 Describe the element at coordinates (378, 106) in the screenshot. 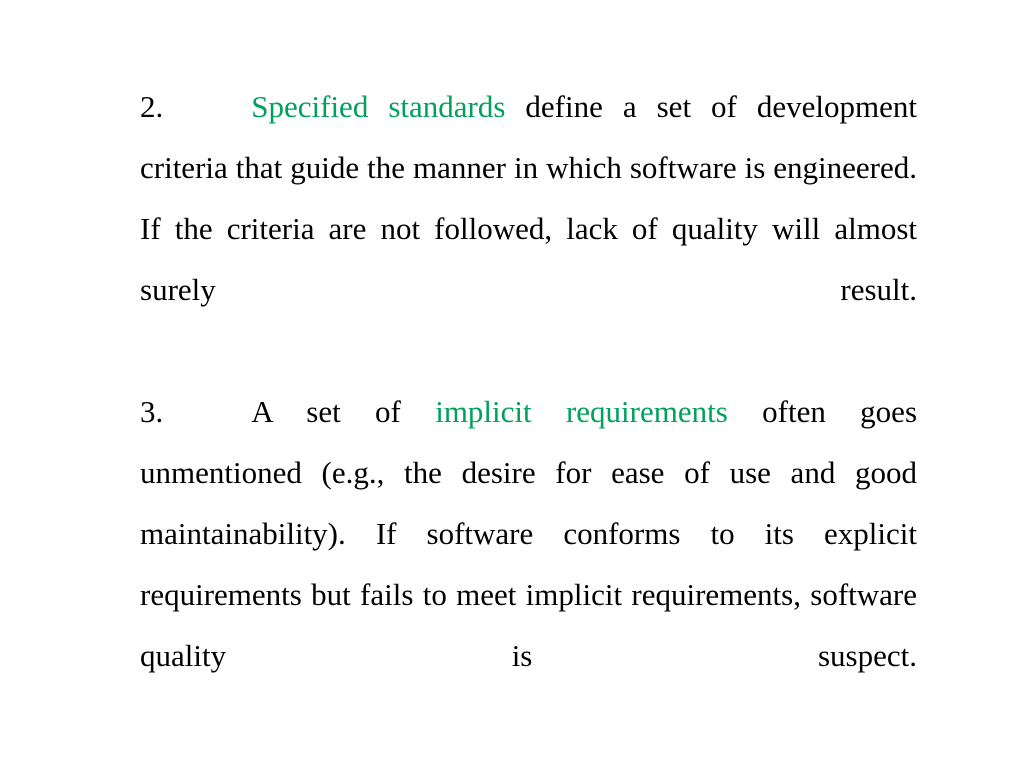

I see `highlight-specified-standards: Specified standards` at that location.